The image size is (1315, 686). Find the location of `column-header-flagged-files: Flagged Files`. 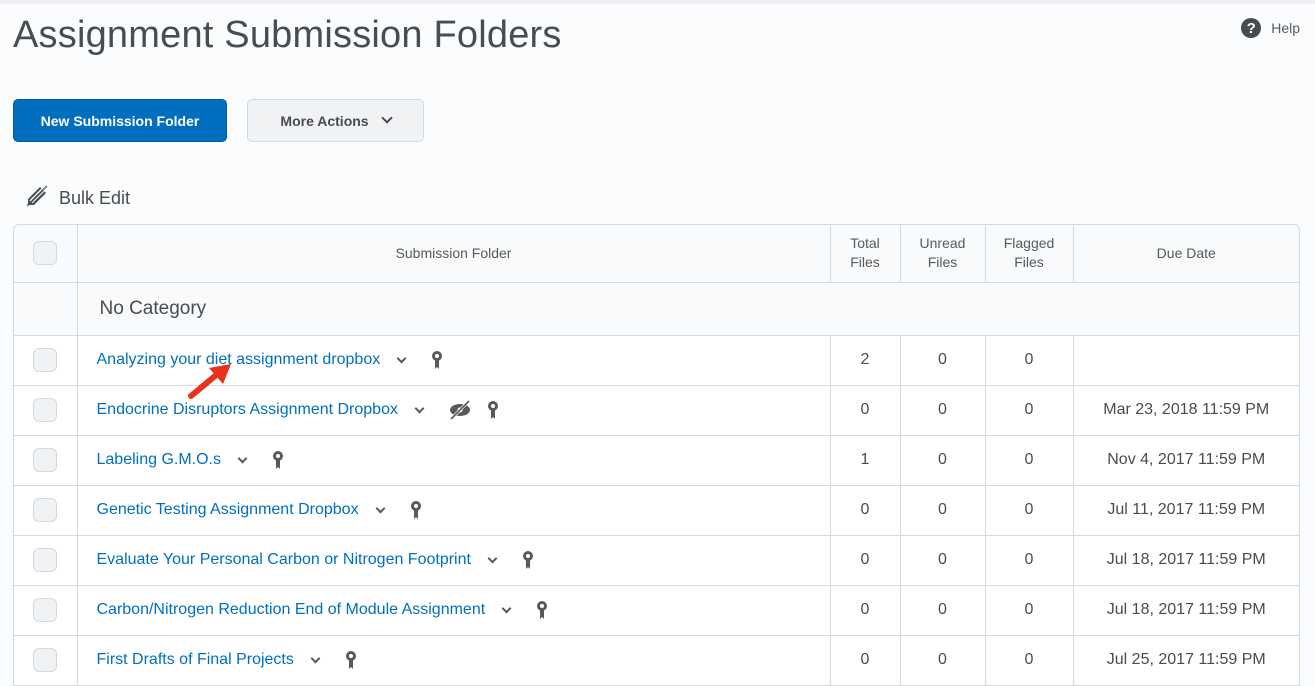

column-header-flagged-files: Flagged Files is located at coordinates (1029, 254).